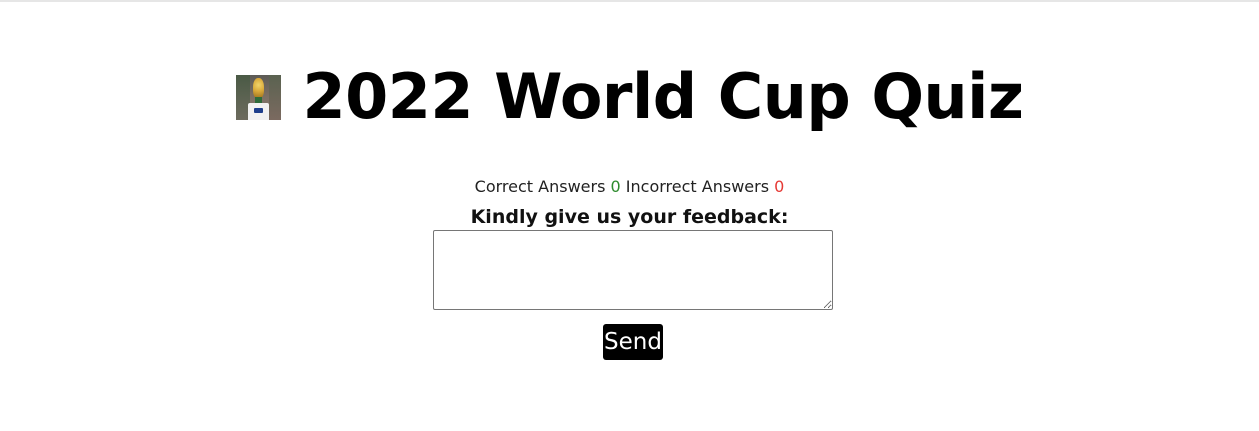  Describe the element at coordinates (615, 186) in the screenshot. I see `correct-answers-count: 0` at that location.